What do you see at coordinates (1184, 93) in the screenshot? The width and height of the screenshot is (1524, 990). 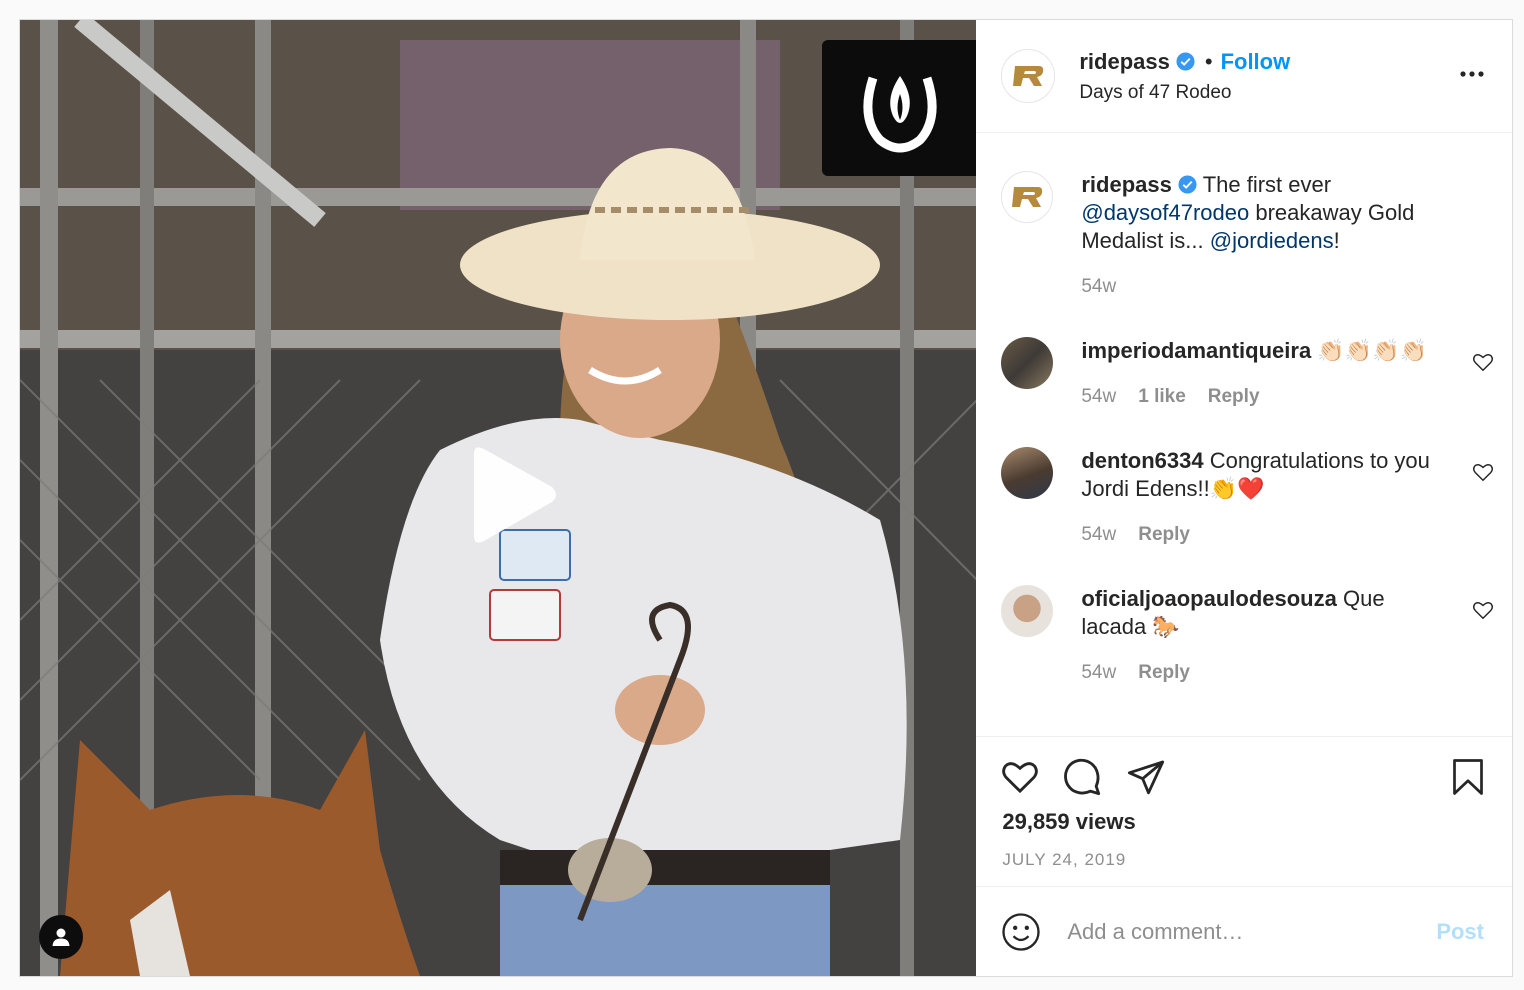 I see `location-link: Days of 47 Rodeo` at bounding box center [1184, 93].